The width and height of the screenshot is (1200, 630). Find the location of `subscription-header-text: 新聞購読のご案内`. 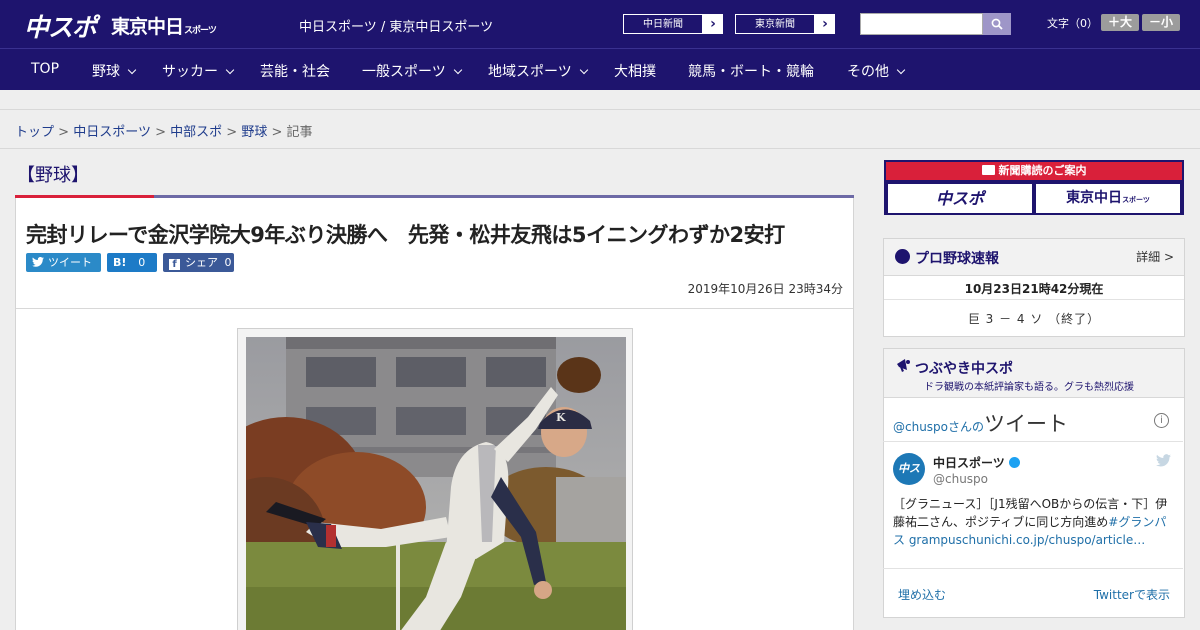

subscription-header-text: 新聞購読のご案内 is located at coordinates (1042, 170).